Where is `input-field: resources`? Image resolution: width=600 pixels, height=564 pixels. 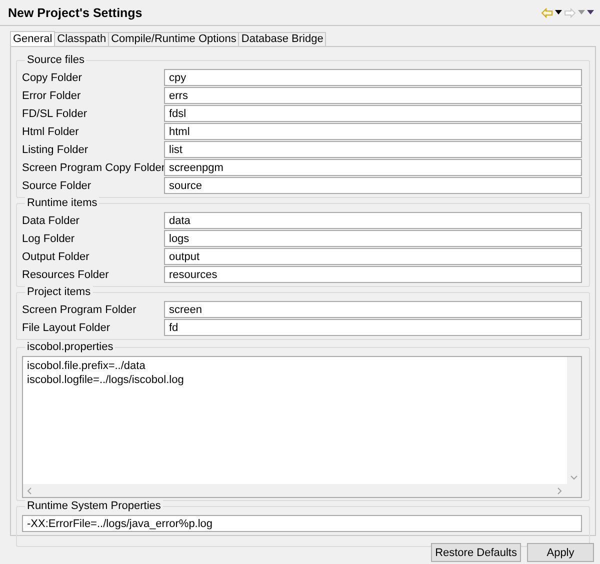
input-field: resources is located at coordinates (373, 274).